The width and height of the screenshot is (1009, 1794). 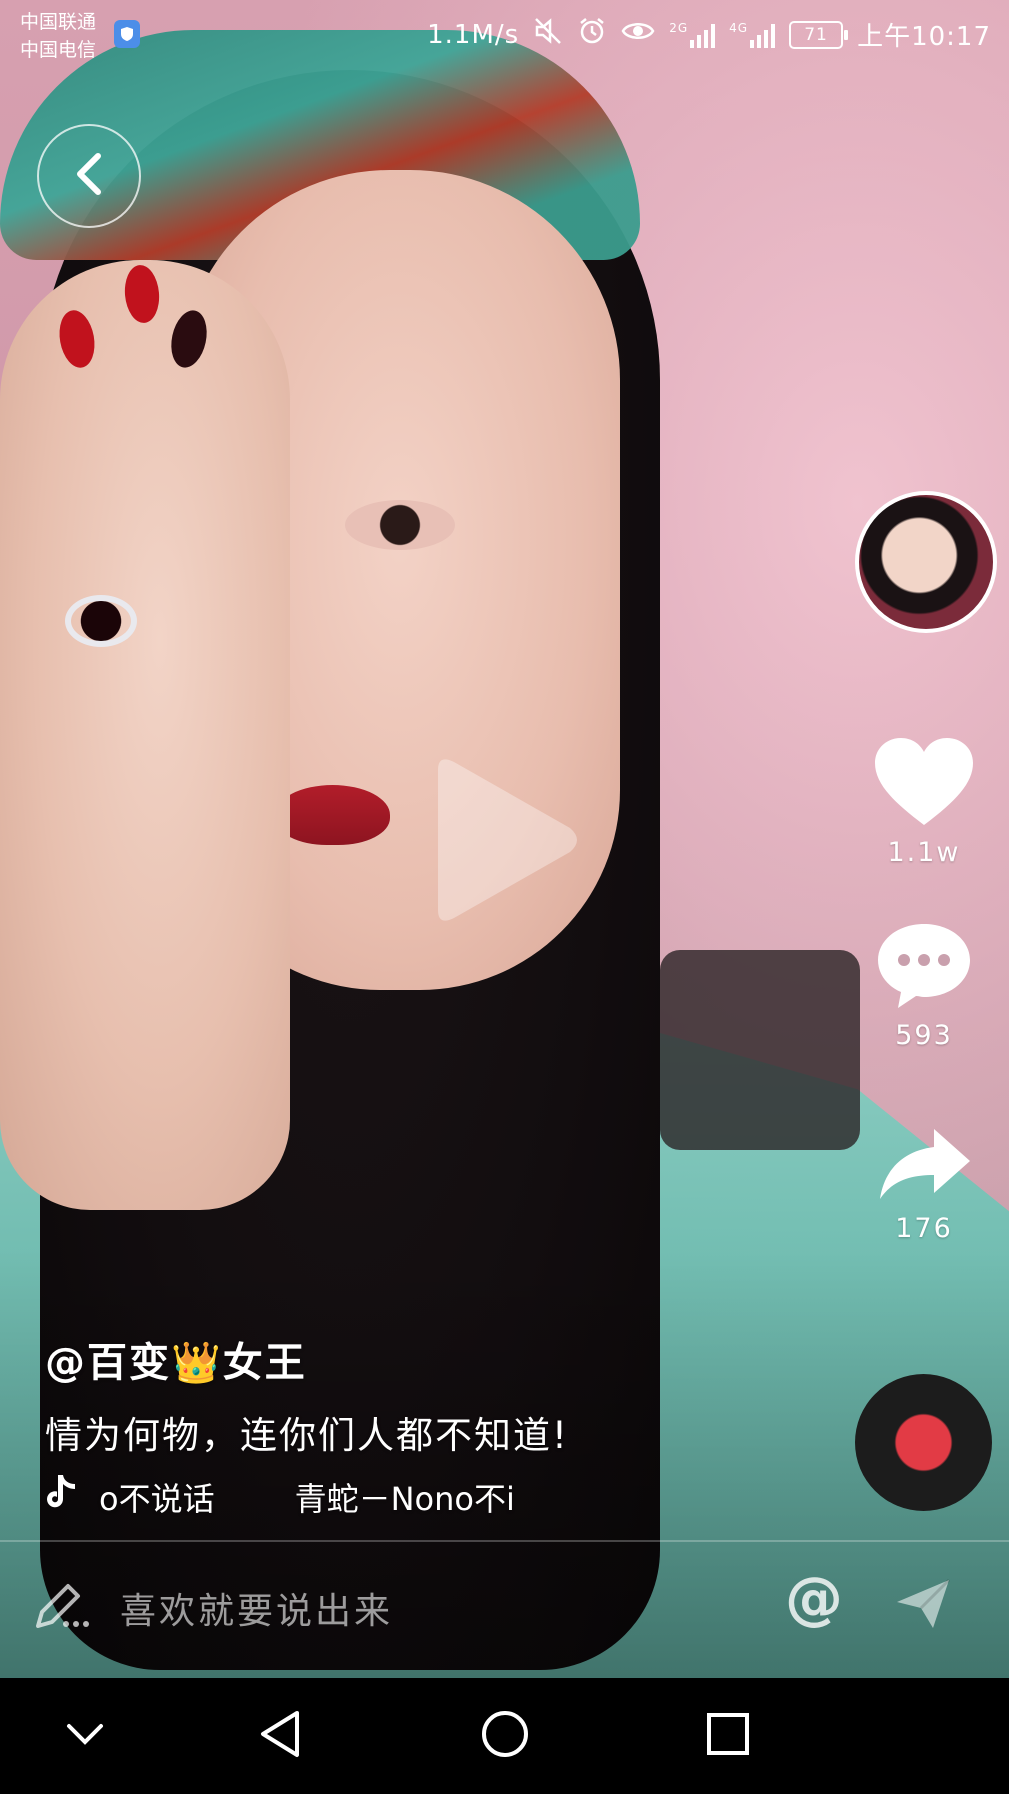 What do you see at coordinates (62, 1608) in the screenshot?
I see `pen-icon` at bounding box center [62, 1608].